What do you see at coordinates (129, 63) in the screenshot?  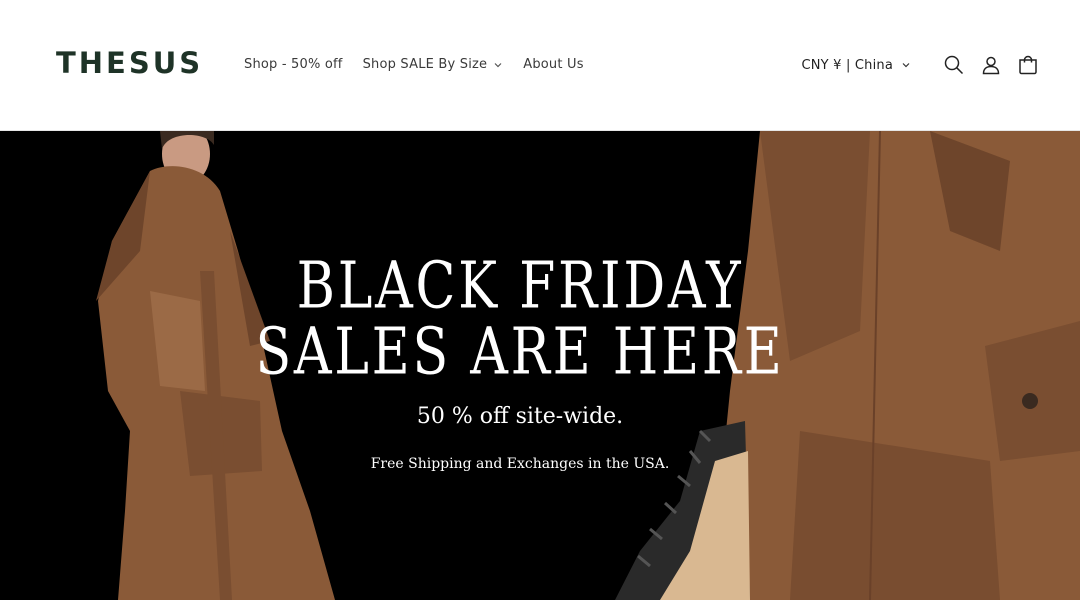 I see `brand-logo: THESUS` at bounding box center [129, 63].